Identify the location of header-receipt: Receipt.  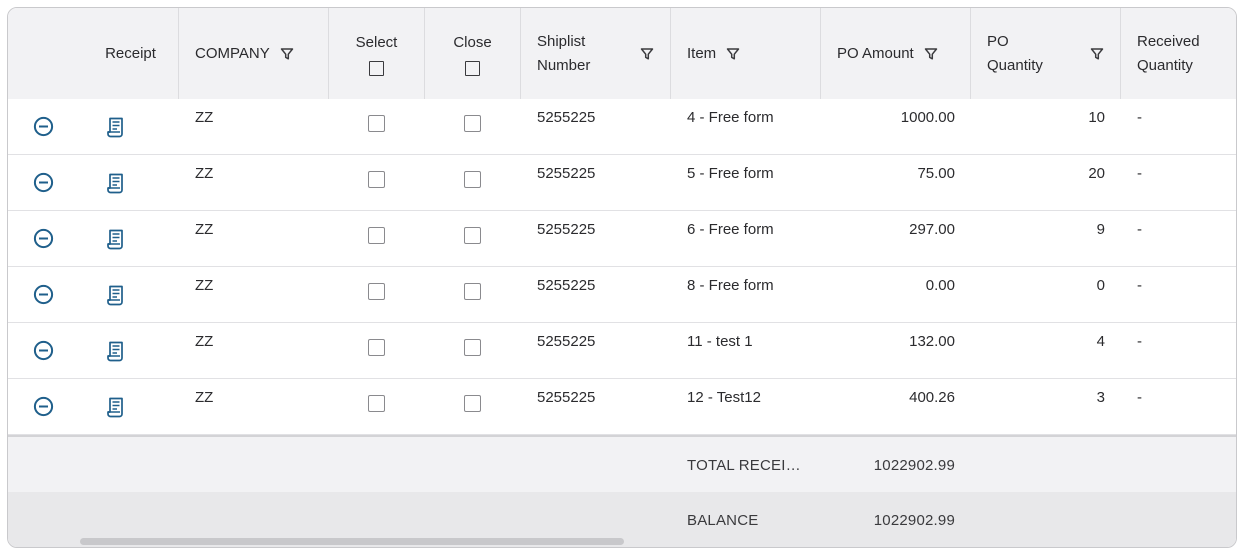
(131, 53).